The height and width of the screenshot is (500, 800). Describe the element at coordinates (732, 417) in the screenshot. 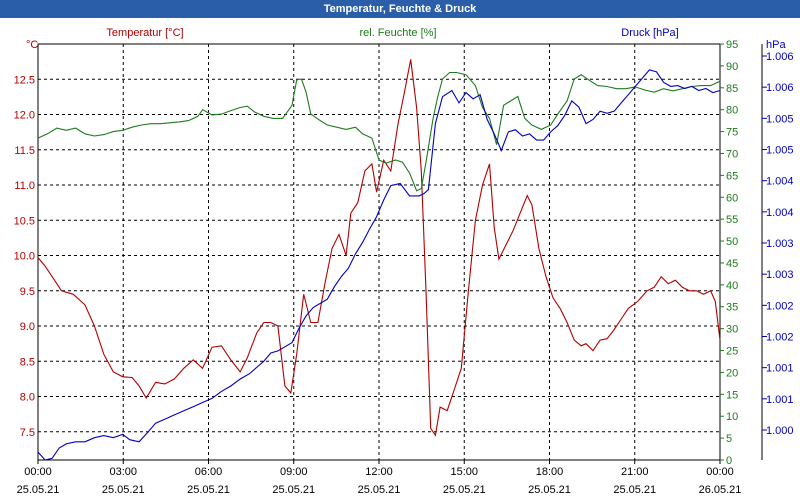

I see `humidity-tick-label: 10` at that location.